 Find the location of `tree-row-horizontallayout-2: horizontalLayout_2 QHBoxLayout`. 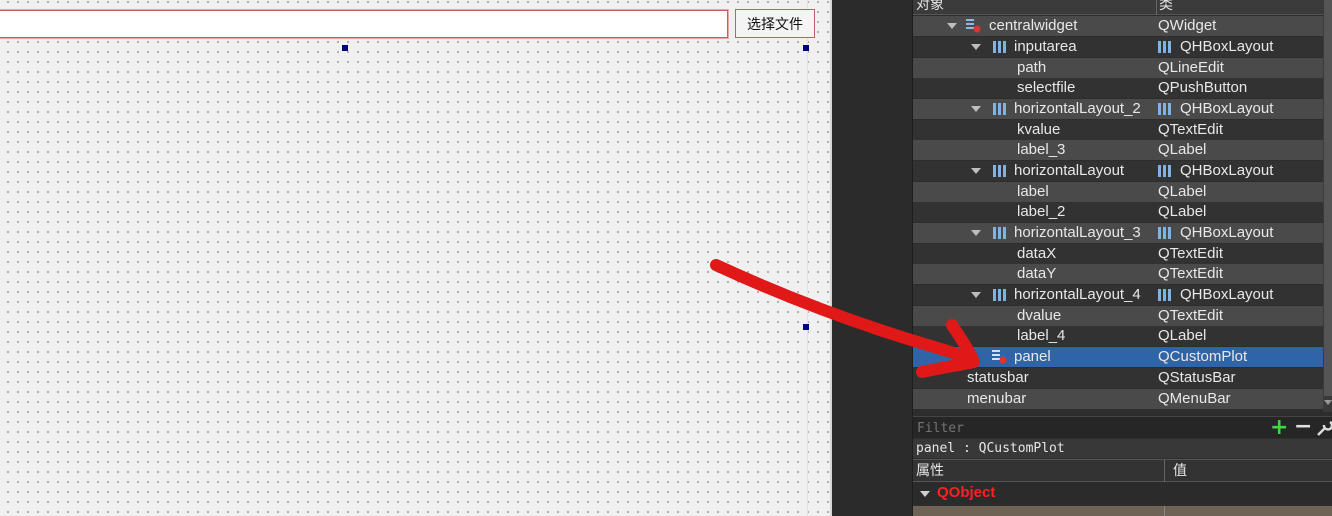

tree-row-horizontallayout-2: horizontalLayout_2 QHBoxLayout is located at coordinates (1118, 109).